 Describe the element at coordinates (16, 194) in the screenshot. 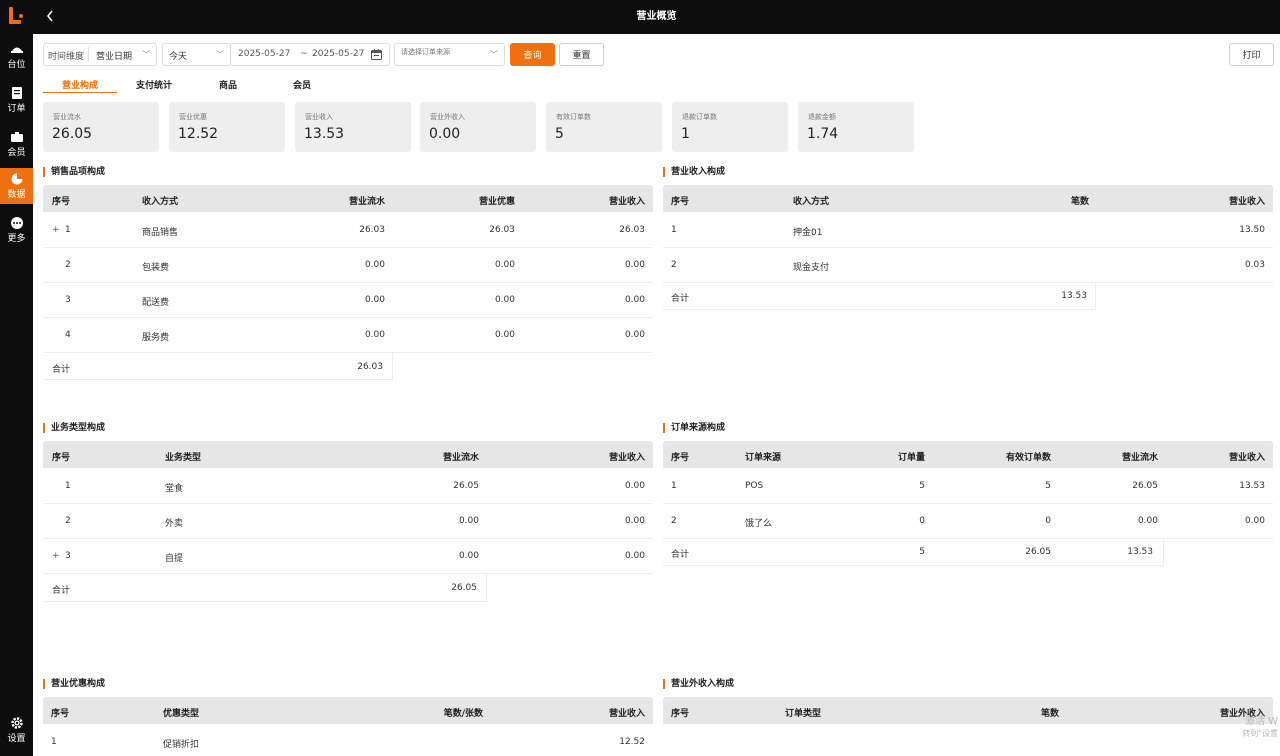

I see `sidebar-item-label: 数据` at that location.